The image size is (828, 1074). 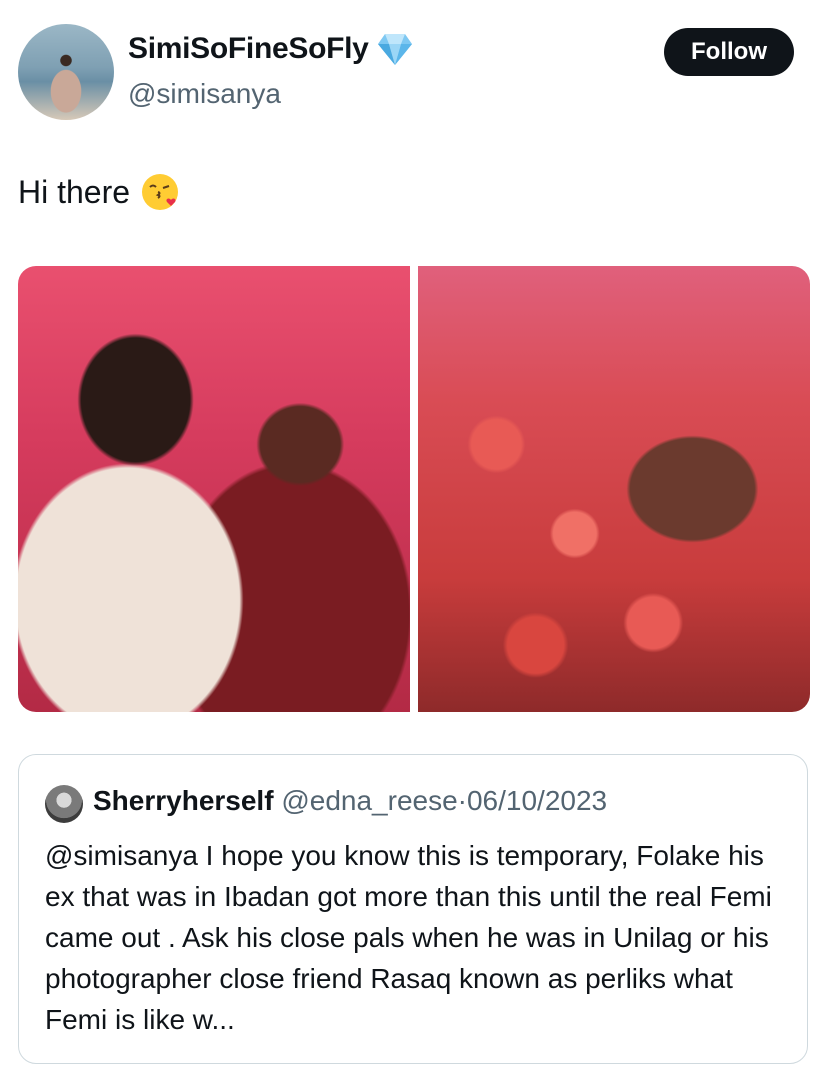 What do you see at coordinates (729, 52) in the screenshot?
I see `follow-button: Follow` at bounding box center [729, 52].